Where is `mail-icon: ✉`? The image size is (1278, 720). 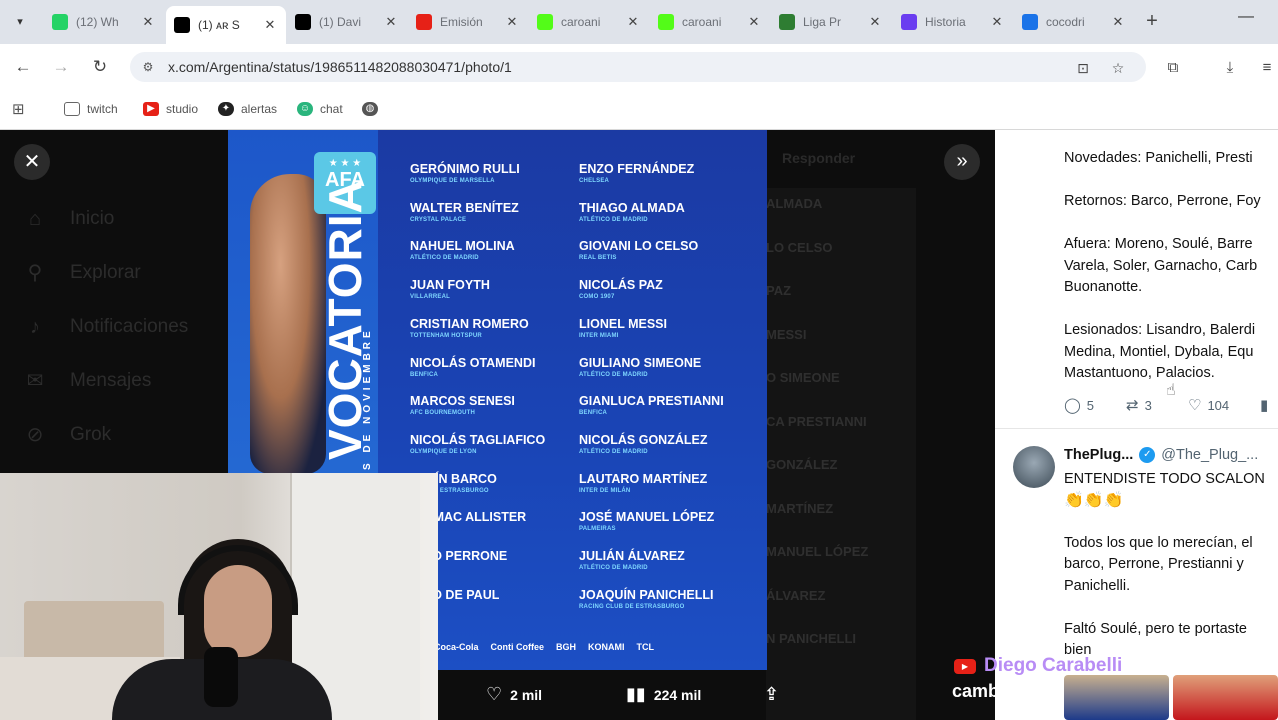 mail-icon: ✉ is located at coordinates (35, 381).